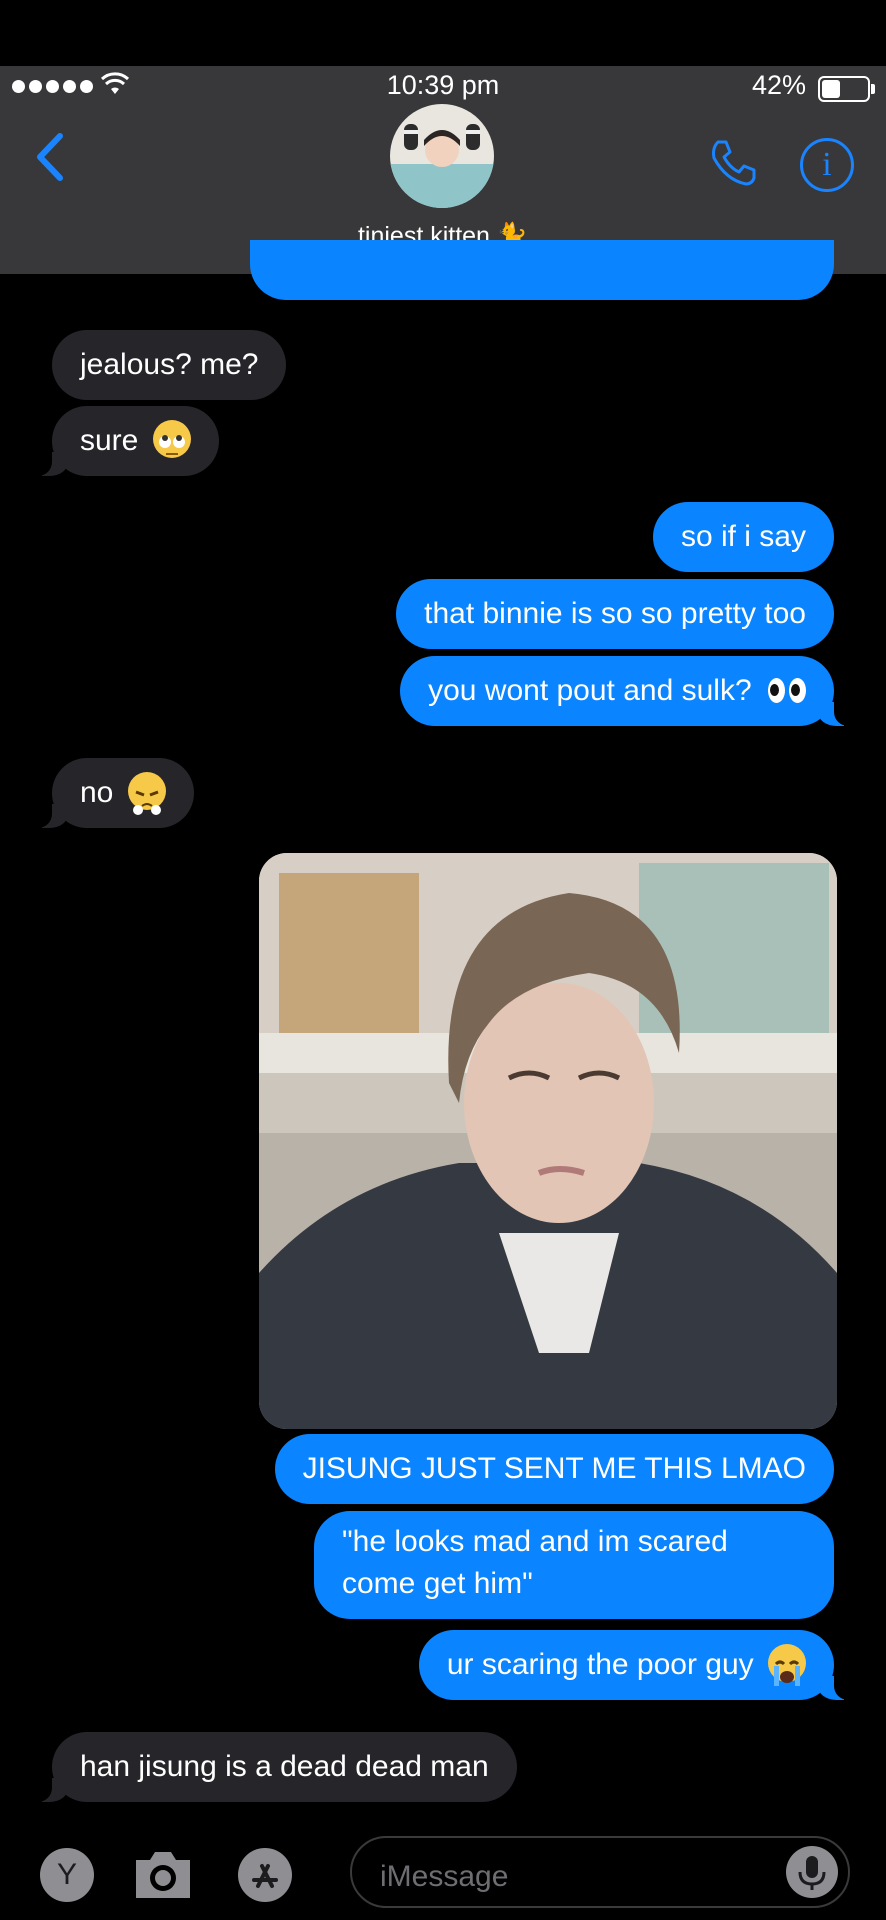 This screenshot has height=1920, width=886. Describe the element at coordinates (787, 1665) in the screenshot. I see `loudly-crying-emoji-icon` at that location.